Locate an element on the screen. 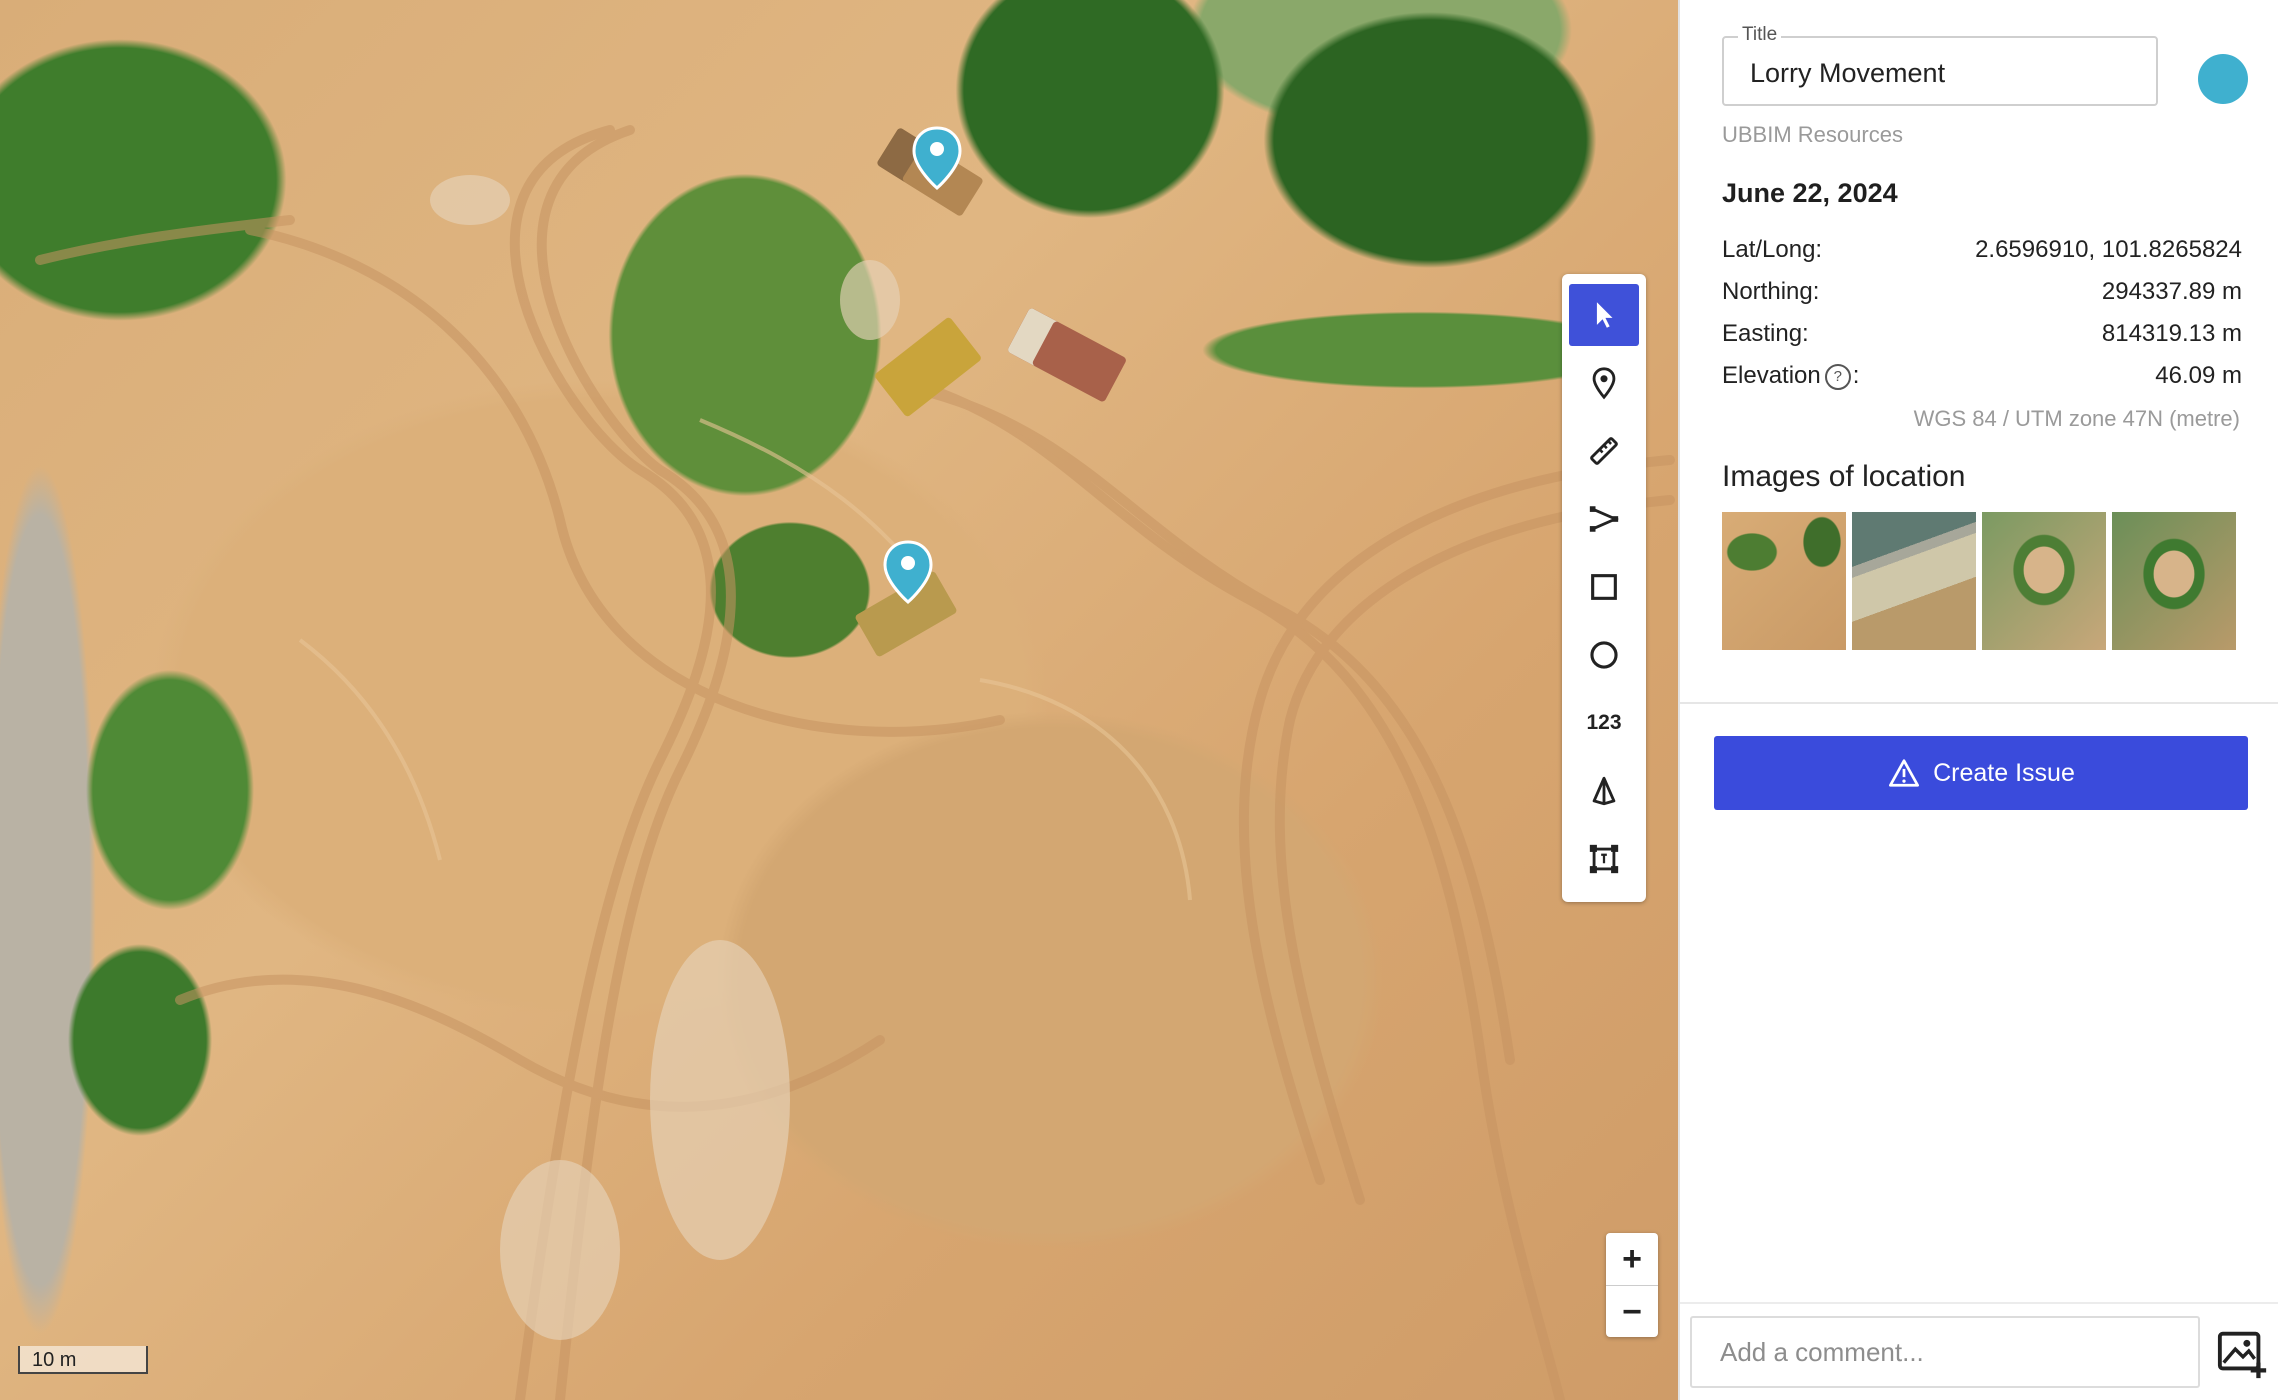  point-tool-button is located at coordinates (1604, 383).